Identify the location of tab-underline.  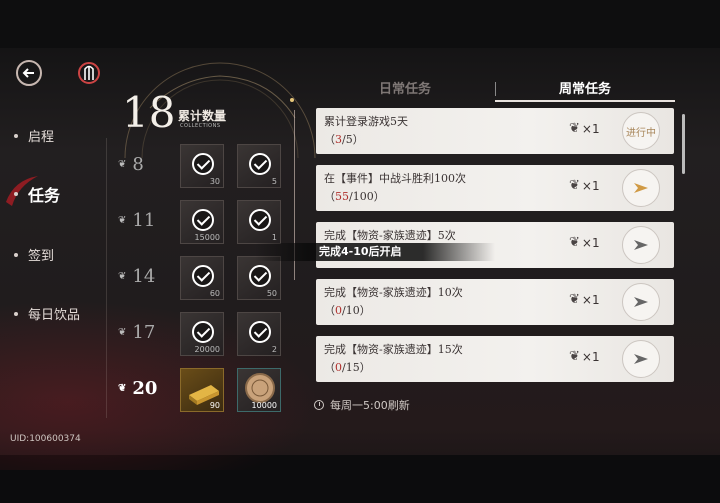
(585, 101).